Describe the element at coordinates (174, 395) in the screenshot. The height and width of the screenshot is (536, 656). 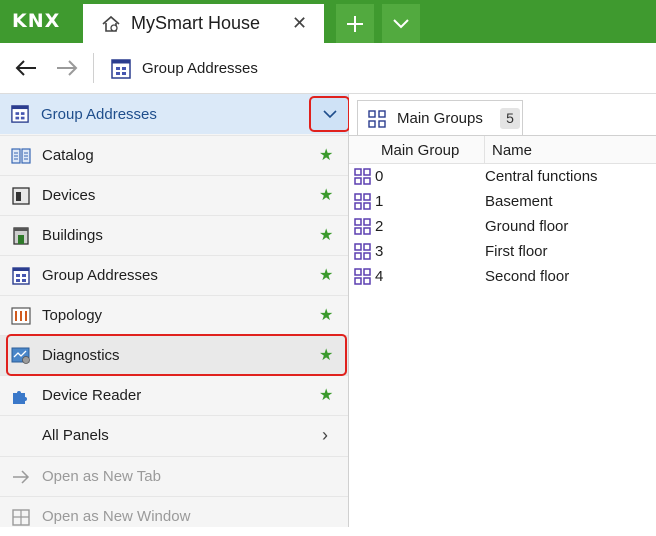
I see `panel-item-device-reader: Device Reader ★` at that location.